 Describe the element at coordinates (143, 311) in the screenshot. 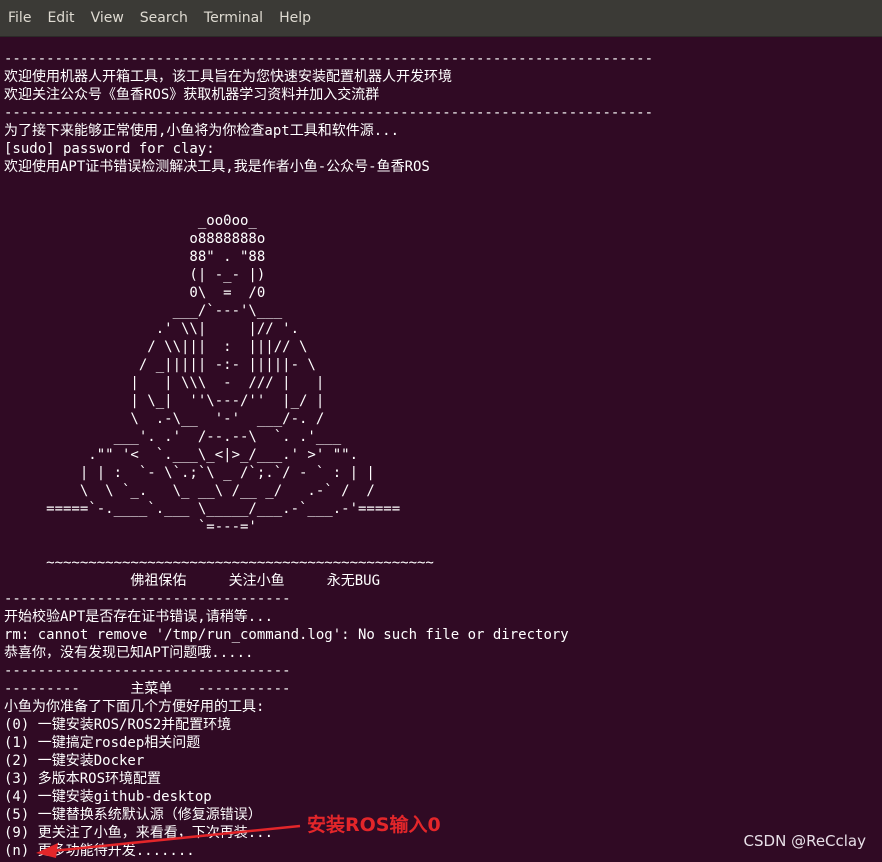

I see `terminal-line: ___/`---'\___` at that location.